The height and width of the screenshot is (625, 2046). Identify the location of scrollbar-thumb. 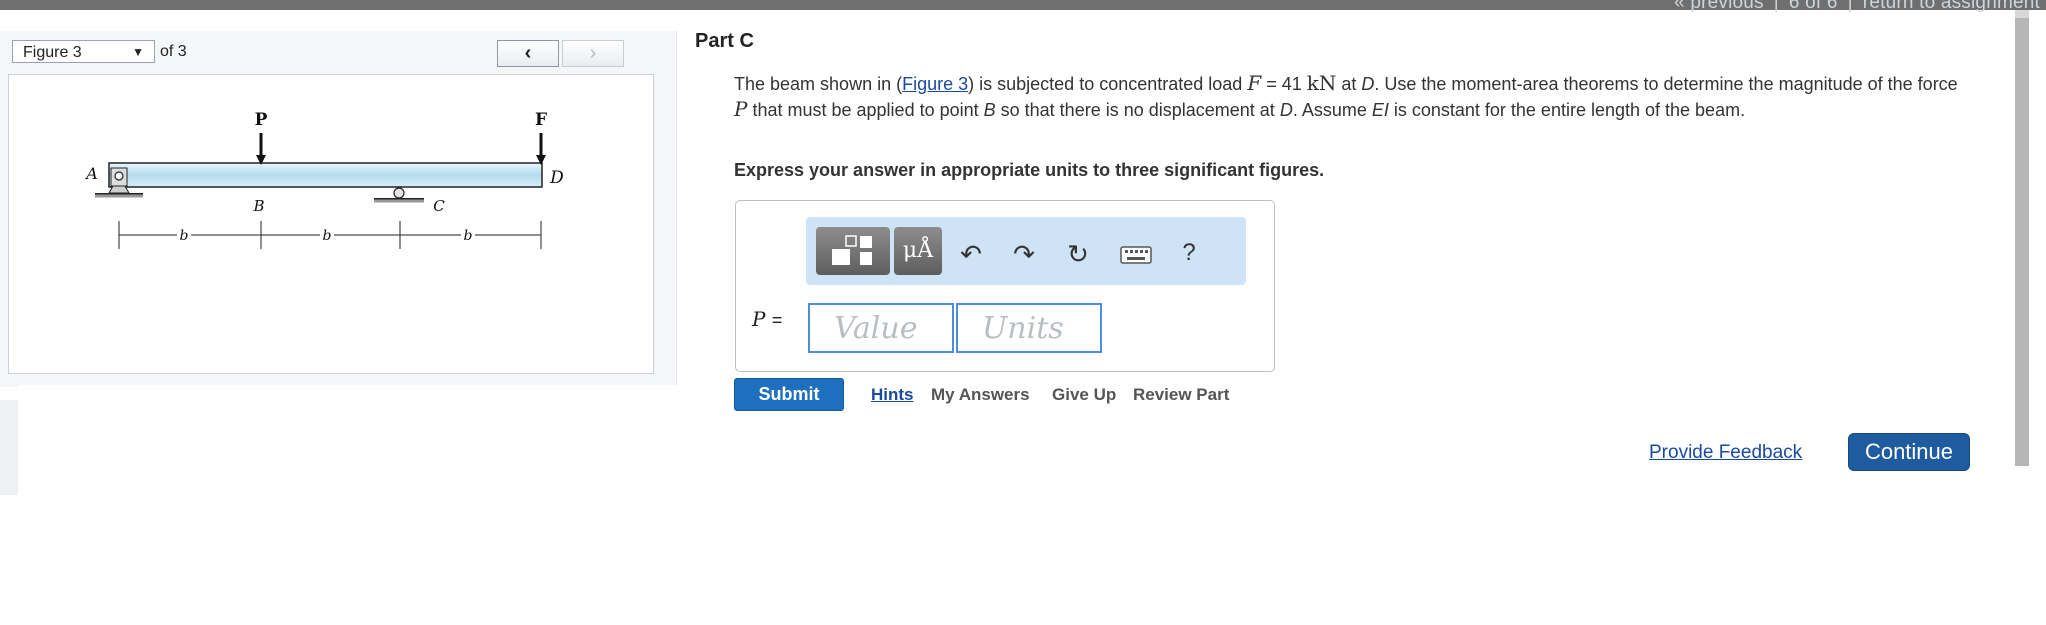
(2022, 242).